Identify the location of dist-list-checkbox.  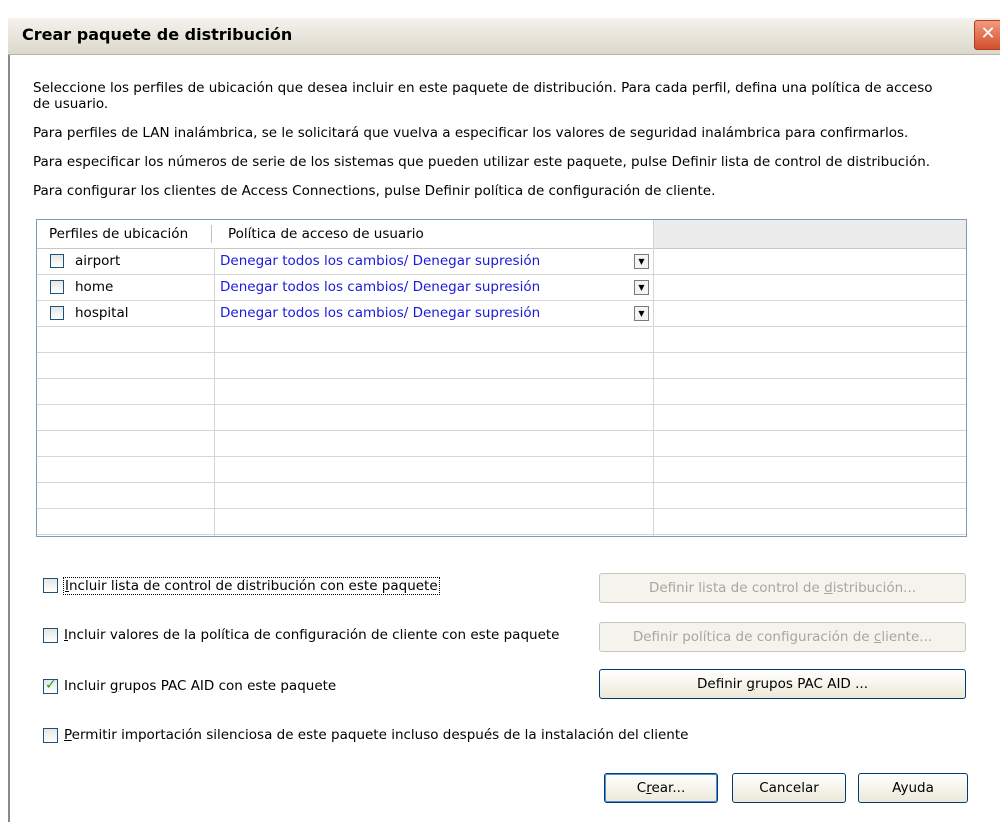
(50, 585).